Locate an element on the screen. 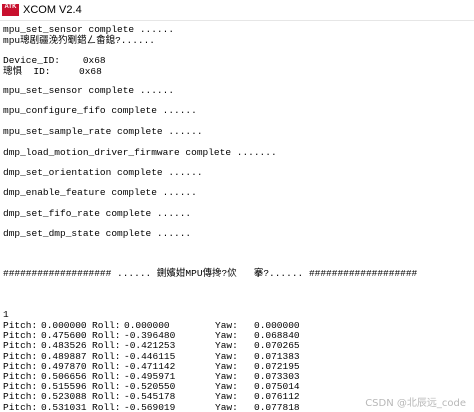  csdn-watermark: CSDN @北辰远_code is located at coordinates (415, 403).